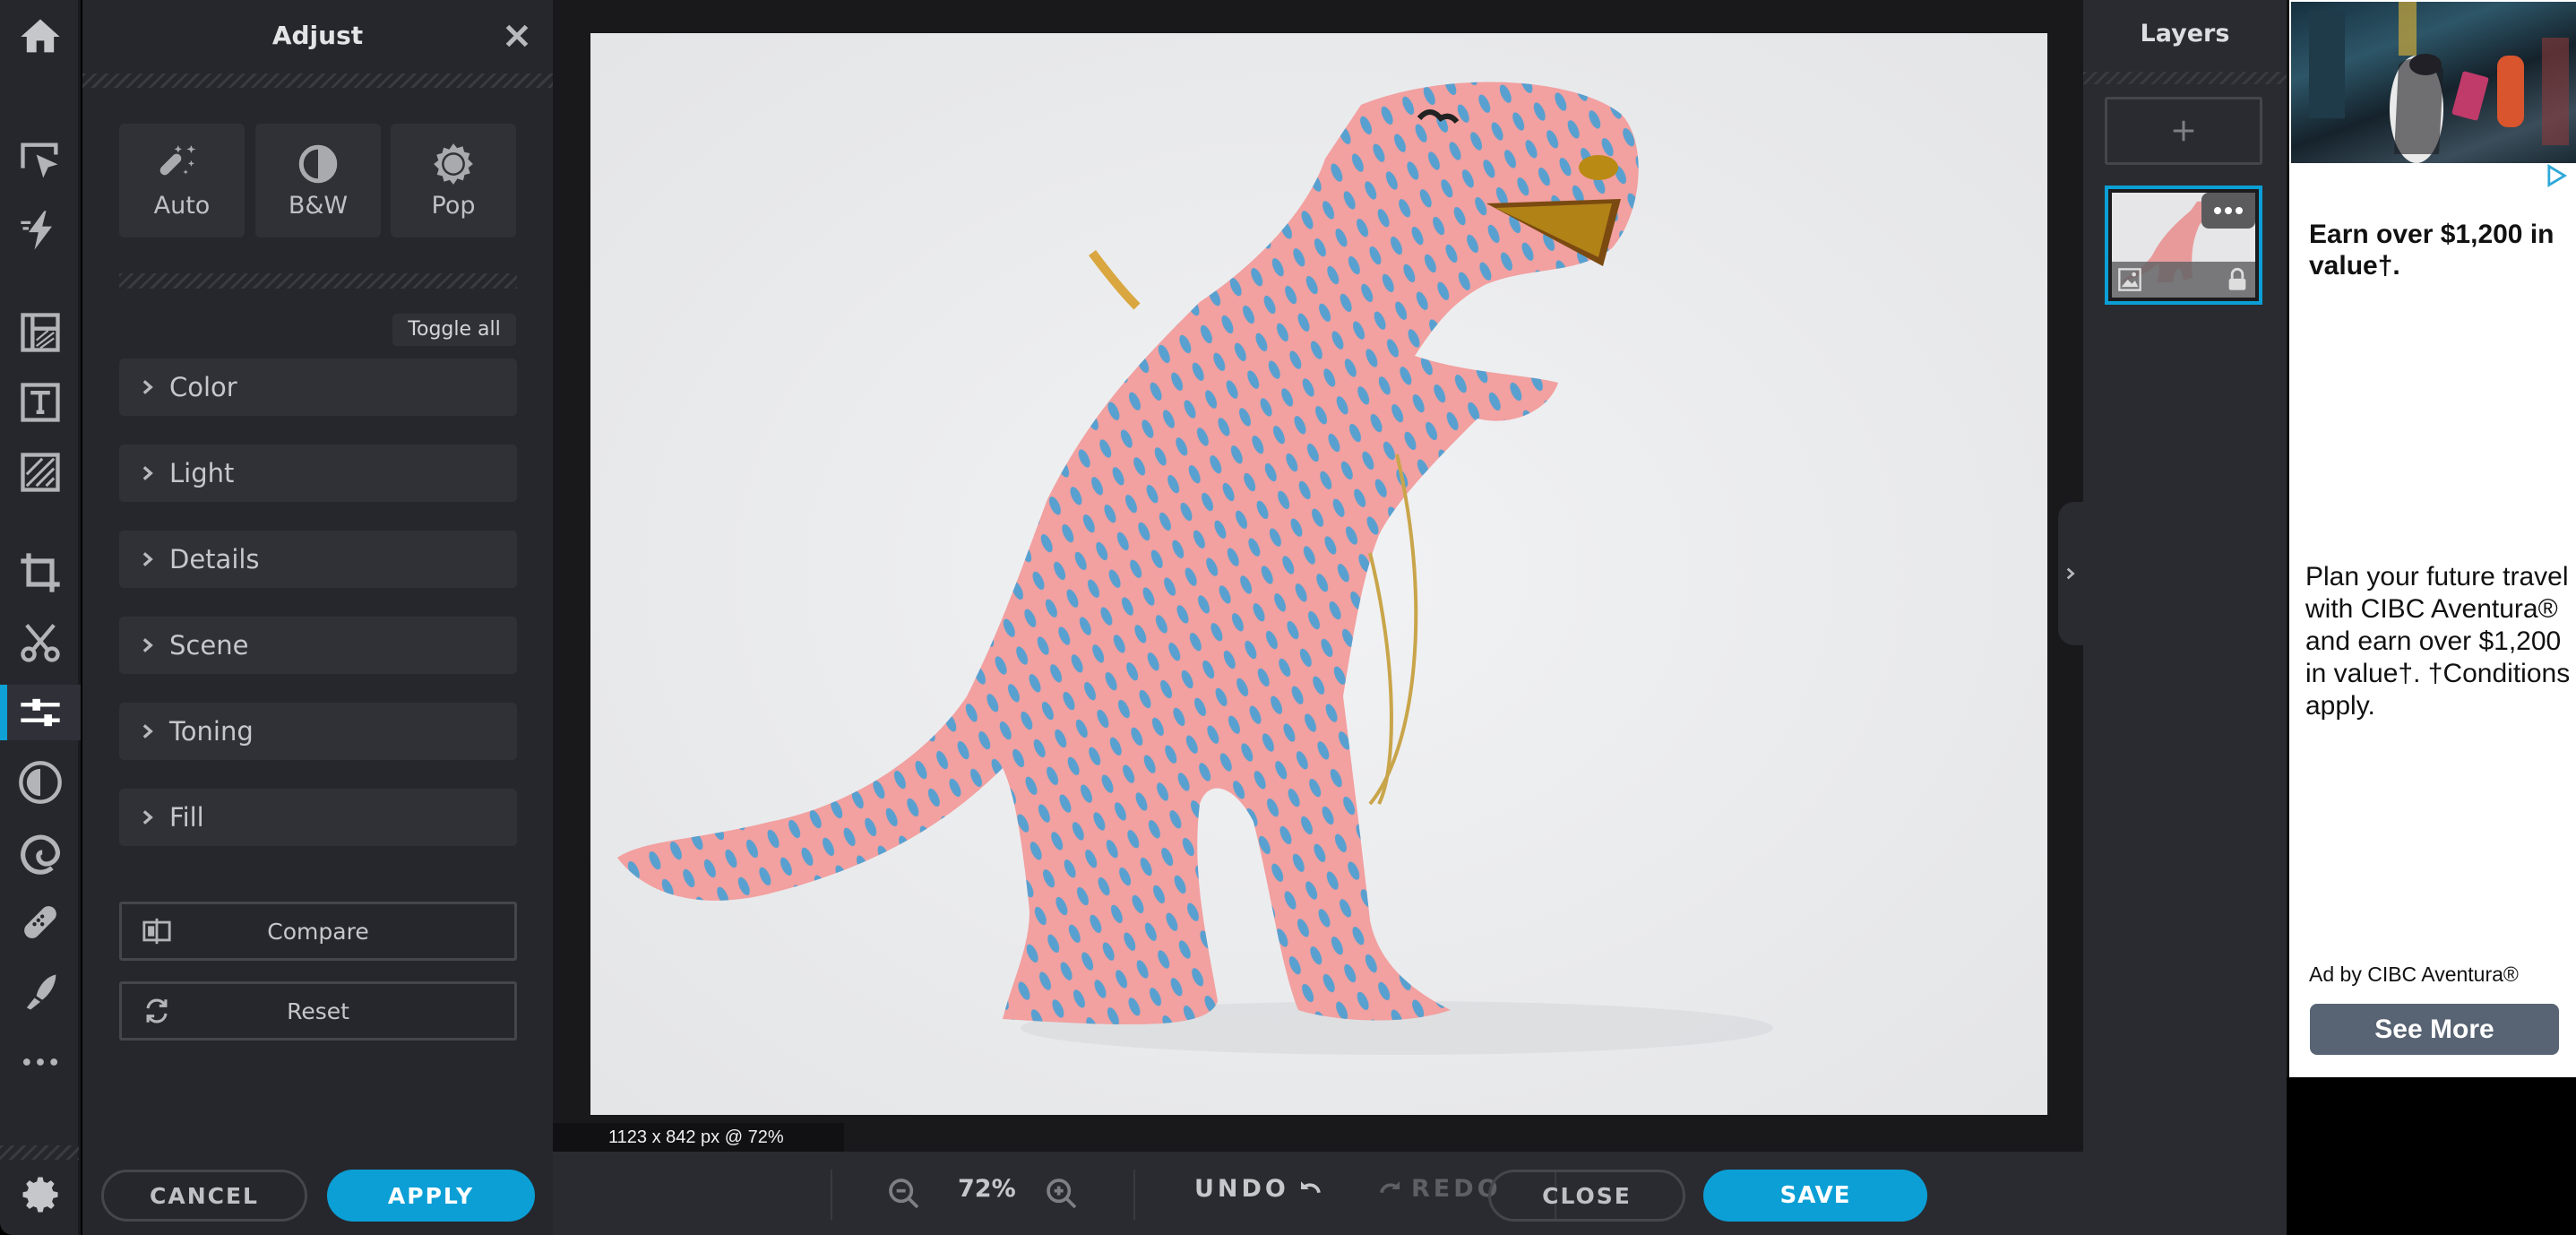  What do you see at coordinates (517, 36) in the screenshot?
I see `close-icon` at bounding box center [517, 36].